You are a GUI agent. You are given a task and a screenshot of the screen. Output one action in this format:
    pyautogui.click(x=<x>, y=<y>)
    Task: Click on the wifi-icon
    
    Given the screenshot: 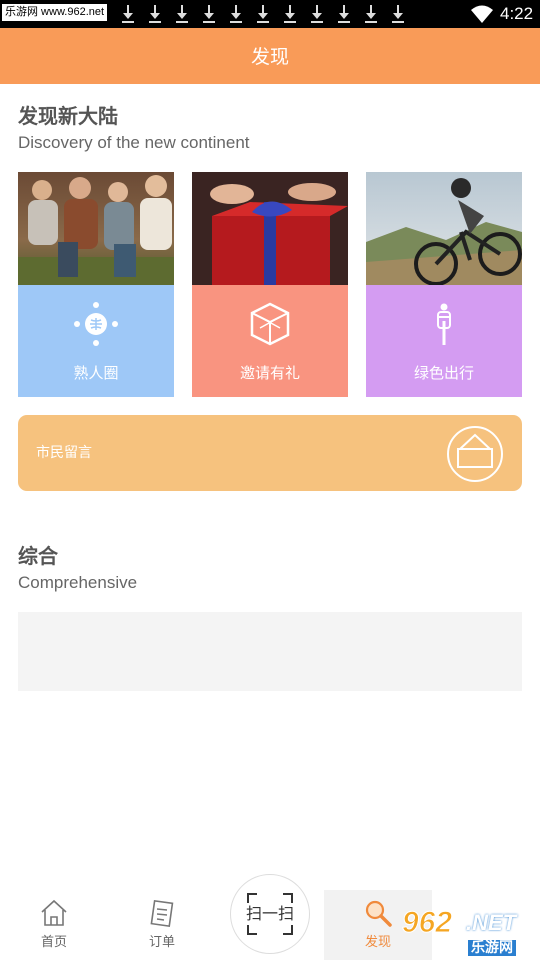 What is the action you would take?
    pyautogui.click(x=482, y=14)
    